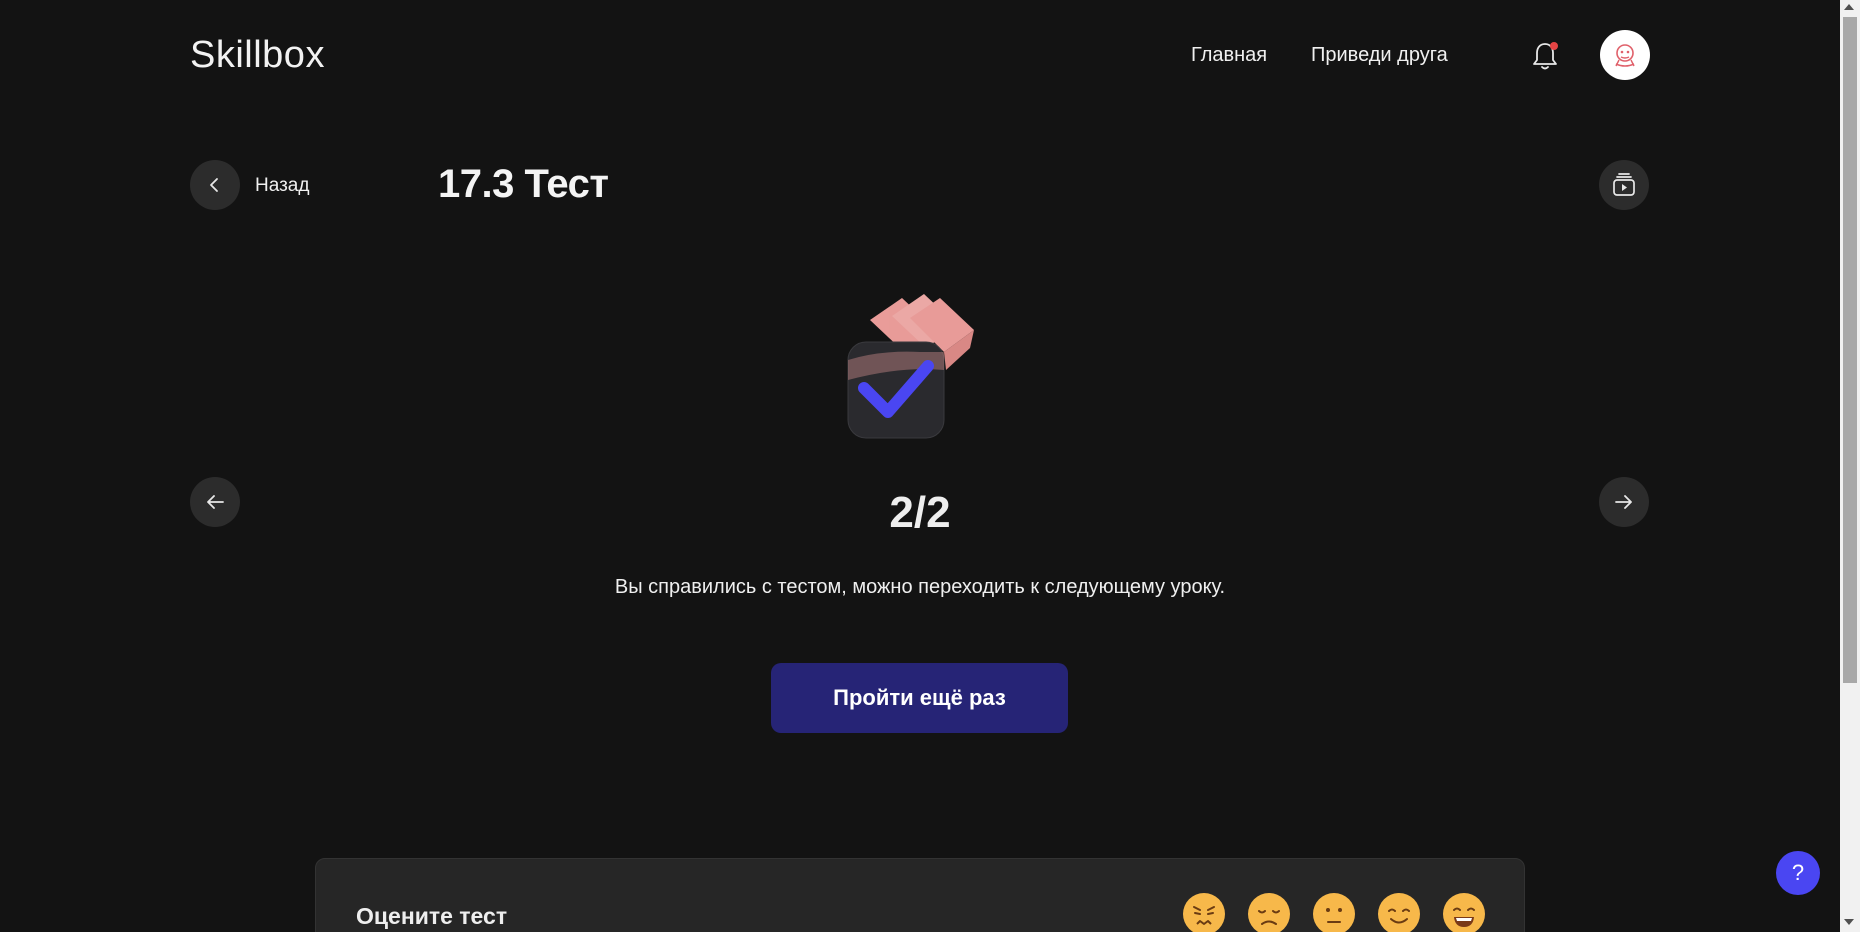 This screenshot has width=1860, height=932. What do you see at coordinates (1229, 55) in the screenshot?
I see `nav-link-home: Главная` at bounding box center [1229, 55].